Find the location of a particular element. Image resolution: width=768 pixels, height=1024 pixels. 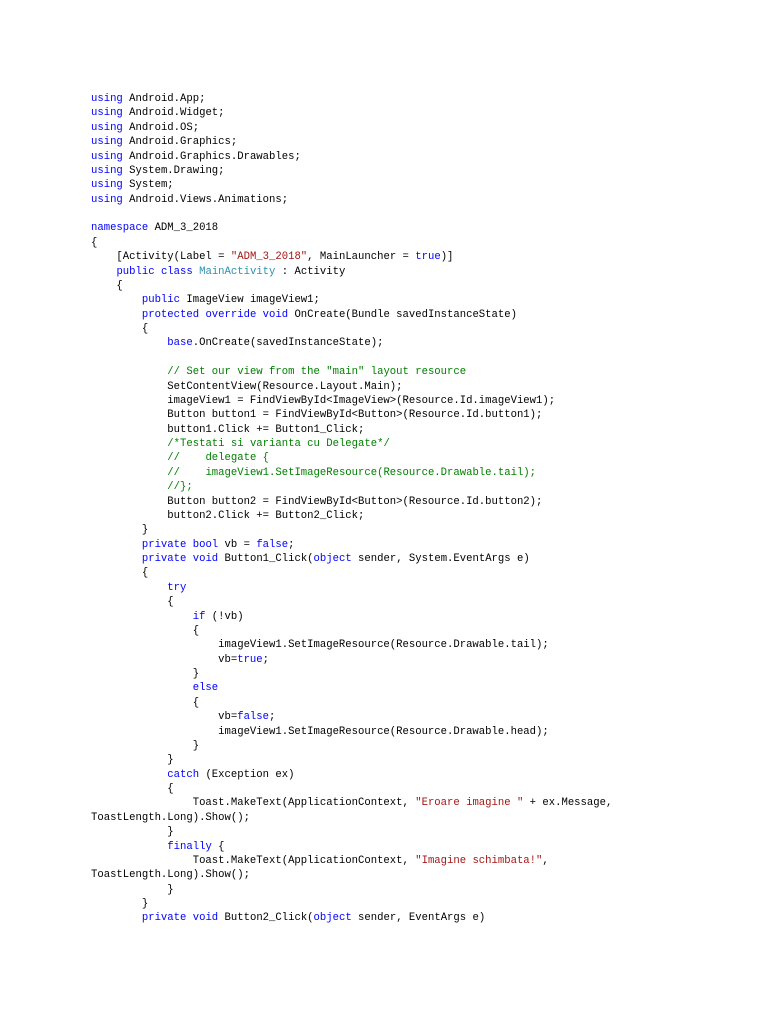

code-token: Android.Graphics.Drawables; is located at coordinates (211, 156).